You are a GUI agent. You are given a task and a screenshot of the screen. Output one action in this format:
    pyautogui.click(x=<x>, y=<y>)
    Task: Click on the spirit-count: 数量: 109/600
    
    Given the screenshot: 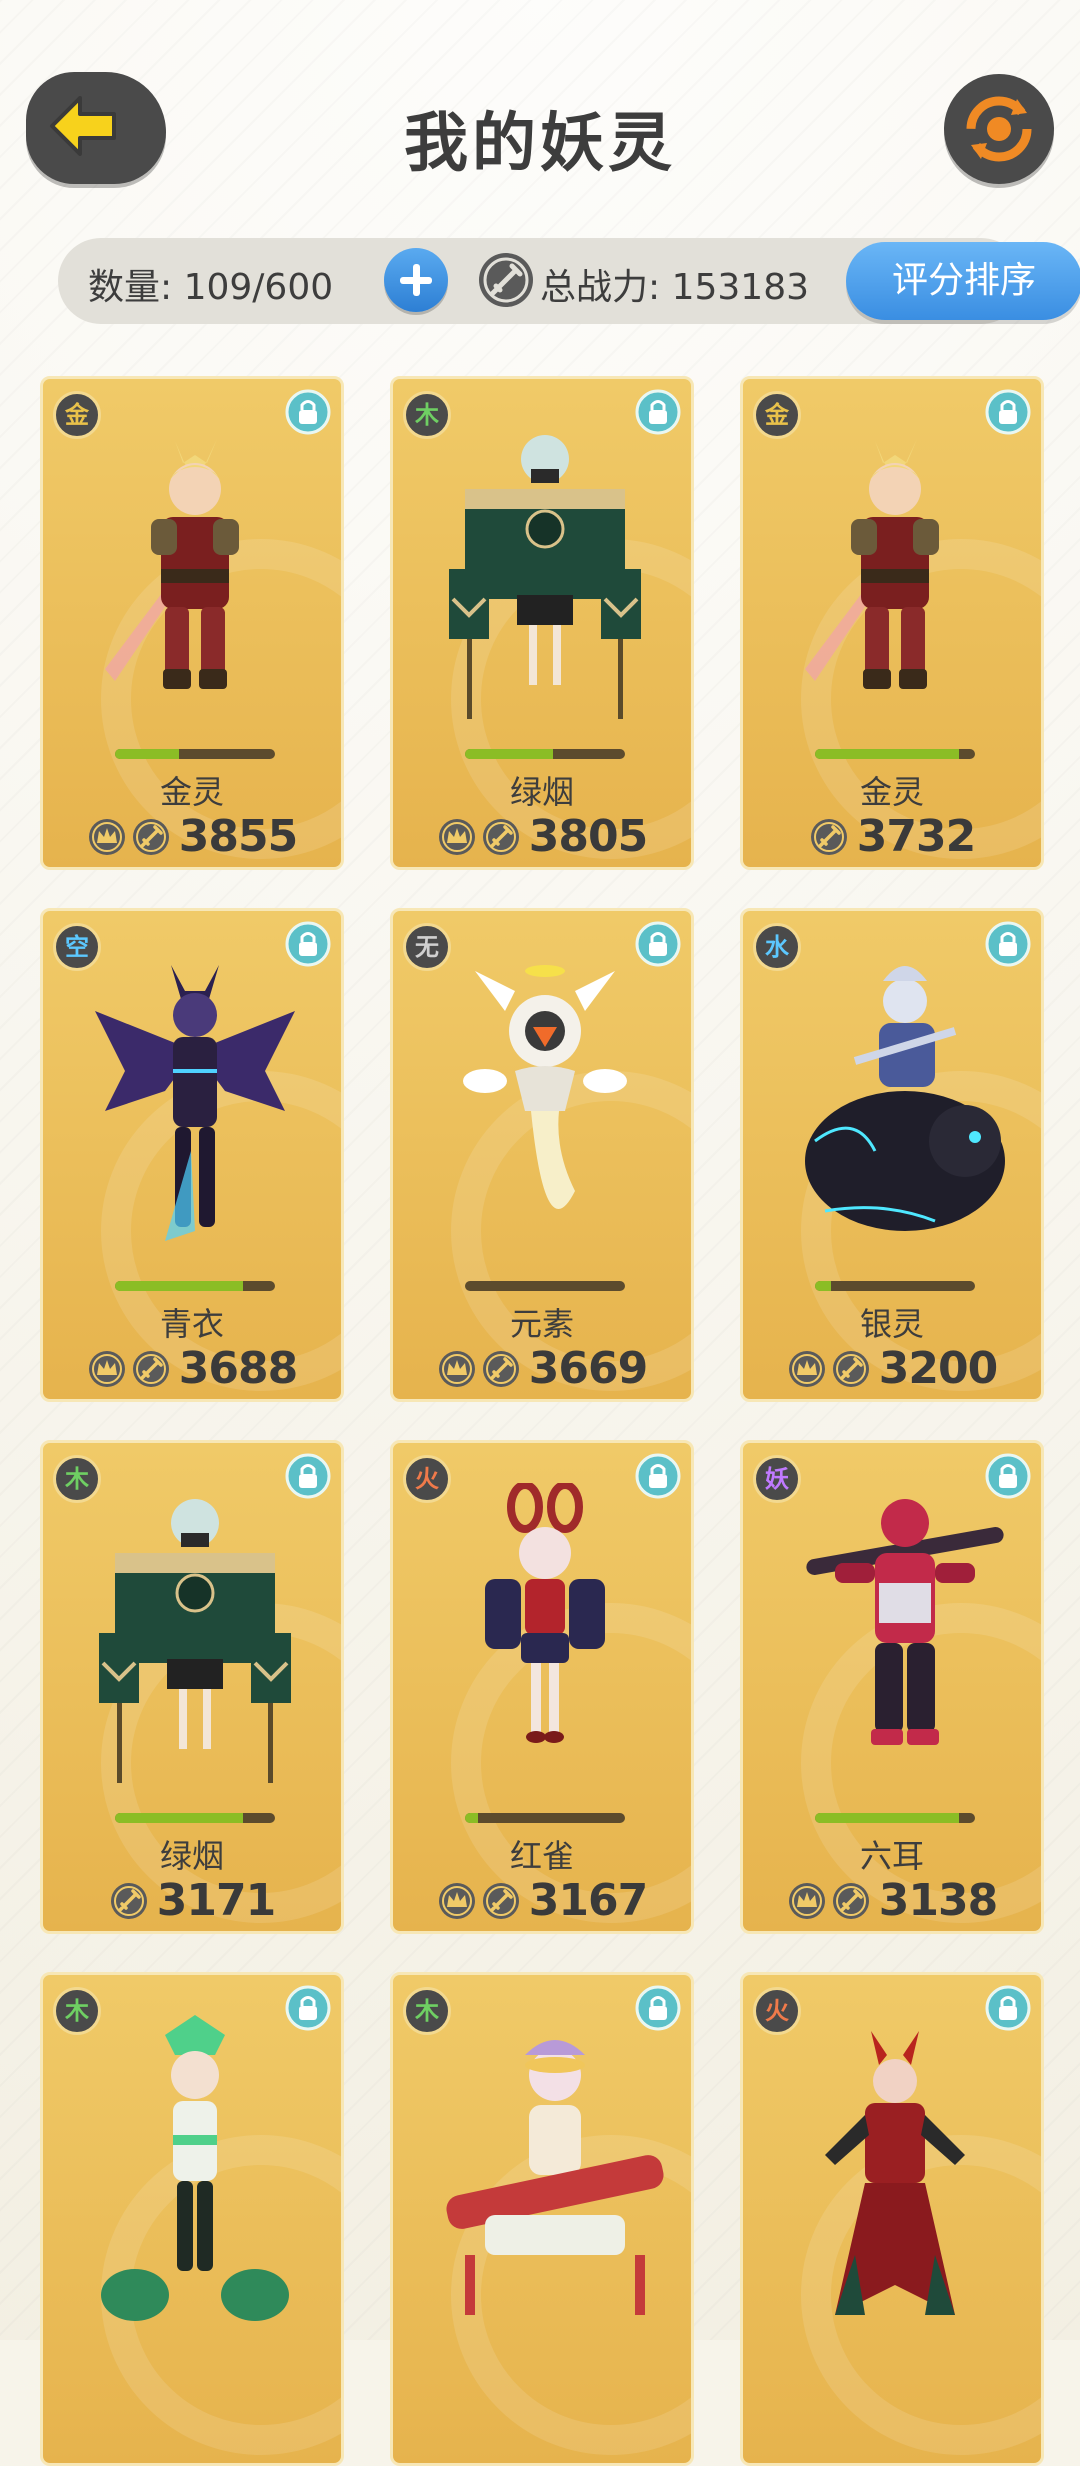 What is the action you would take?
    pyautogui.click(x=211, y=287)
    